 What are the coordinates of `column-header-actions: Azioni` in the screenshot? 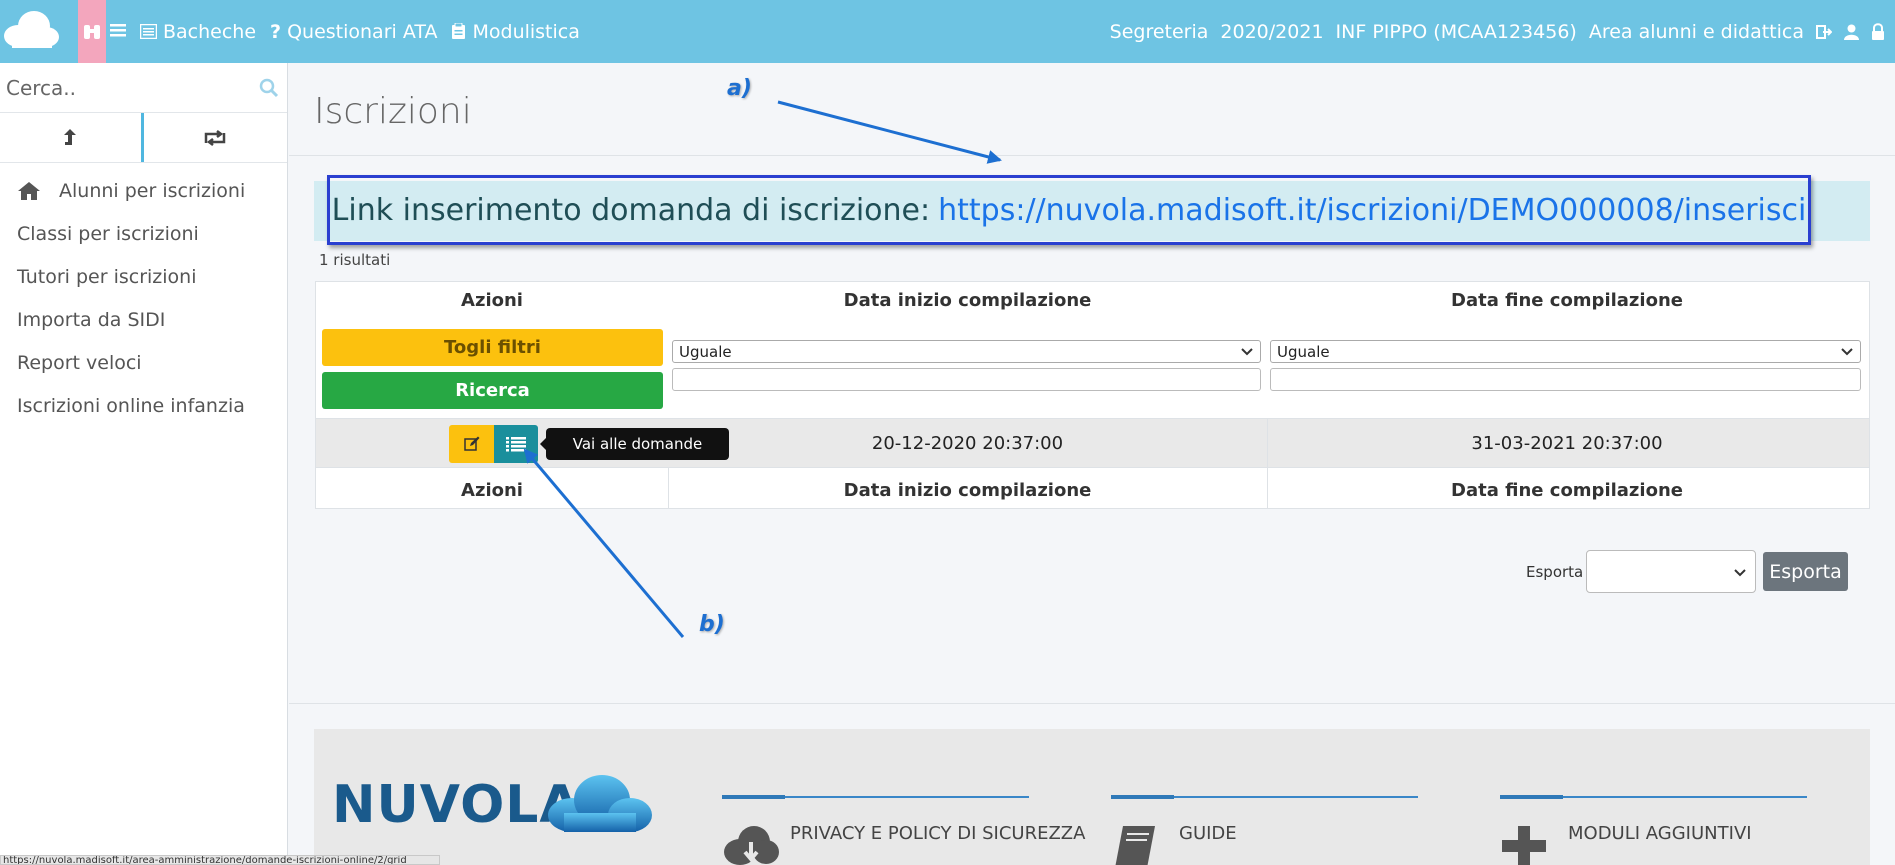 It's located at (492, 300).